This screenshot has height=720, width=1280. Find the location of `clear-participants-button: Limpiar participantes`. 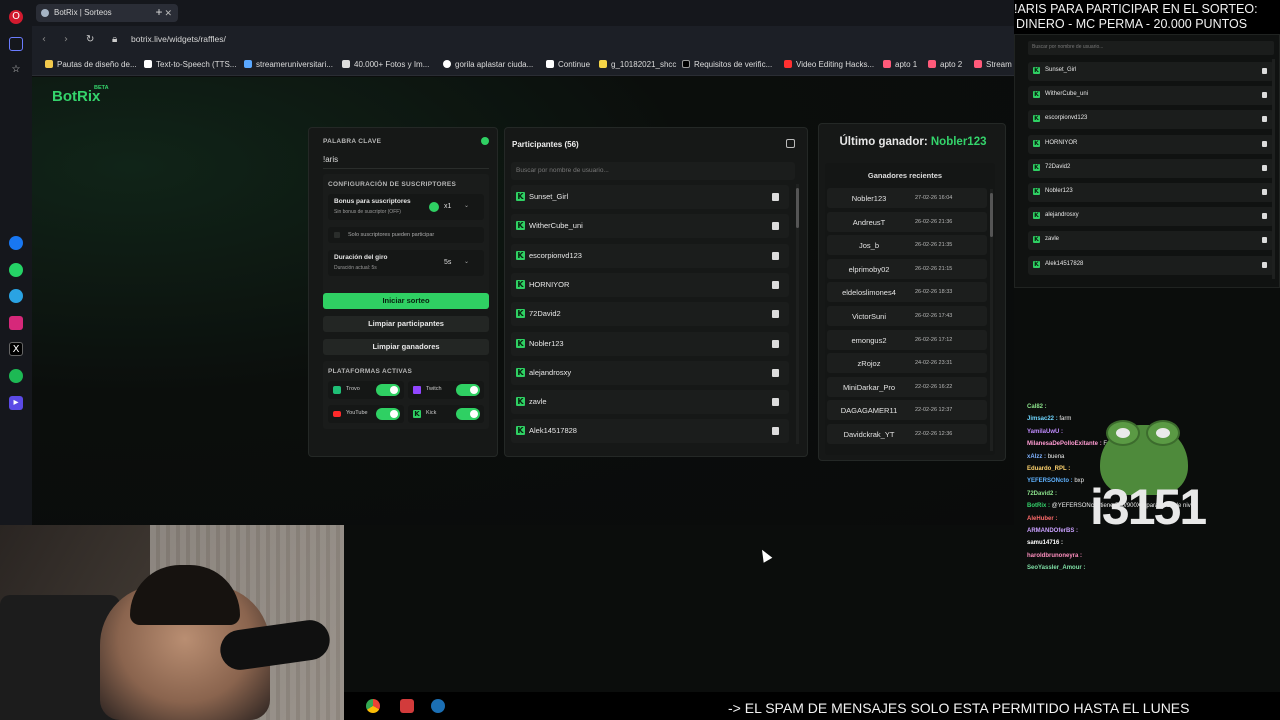

clear-participants-button: Limpiar participantes is located at coordinates (406, 324).